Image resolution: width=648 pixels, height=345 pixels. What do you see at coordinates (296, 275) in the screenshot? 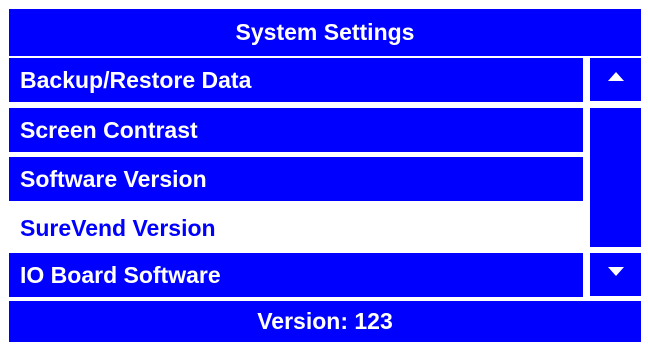
I see `menu-item-io-board-software: IO Board Software` at bounding box center [296, 275].